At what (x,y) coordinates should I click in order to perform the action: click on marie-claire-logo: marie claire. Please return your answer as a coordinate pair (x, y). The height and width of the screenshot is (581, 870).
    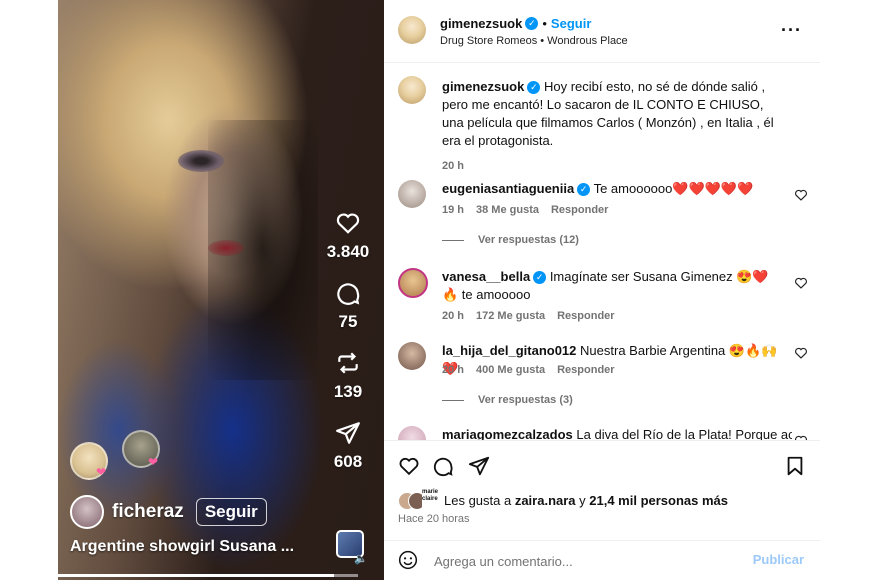
    Looking at the image, I should click on (432, 499).